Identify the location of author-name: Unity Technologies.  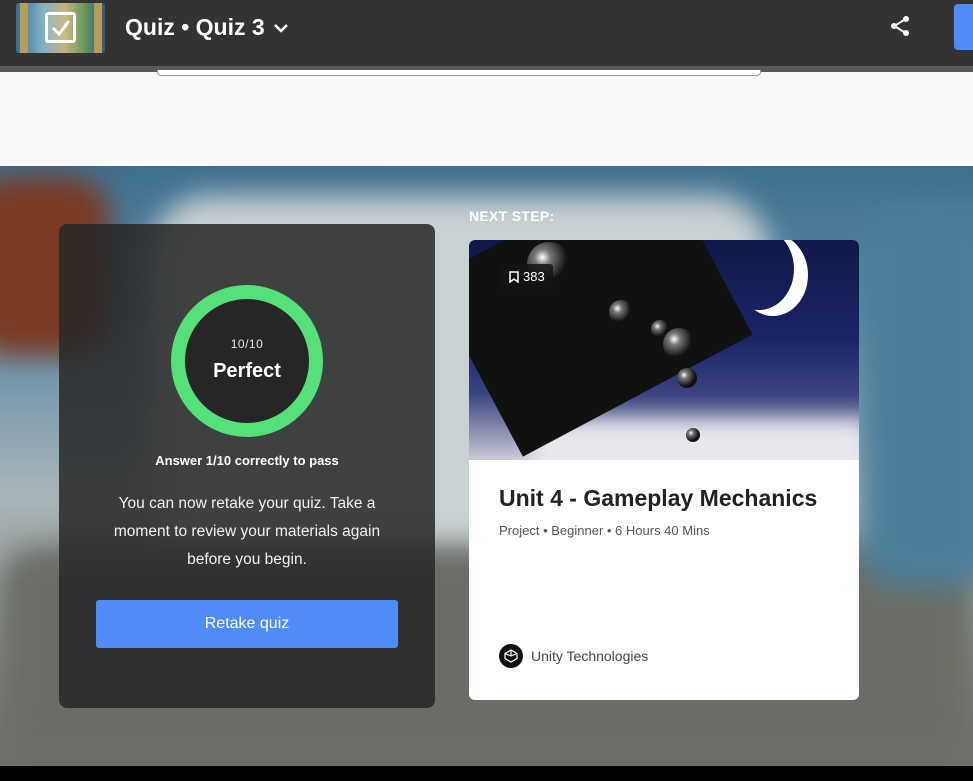
(590, 656).